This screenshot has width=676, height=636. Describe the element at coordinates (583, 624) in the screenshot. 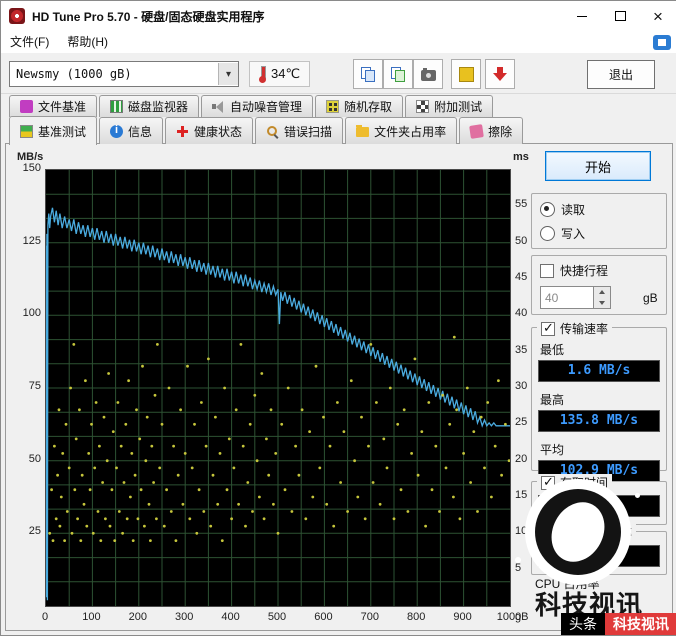

I see `watermark-toutiao: 头条` at that location.